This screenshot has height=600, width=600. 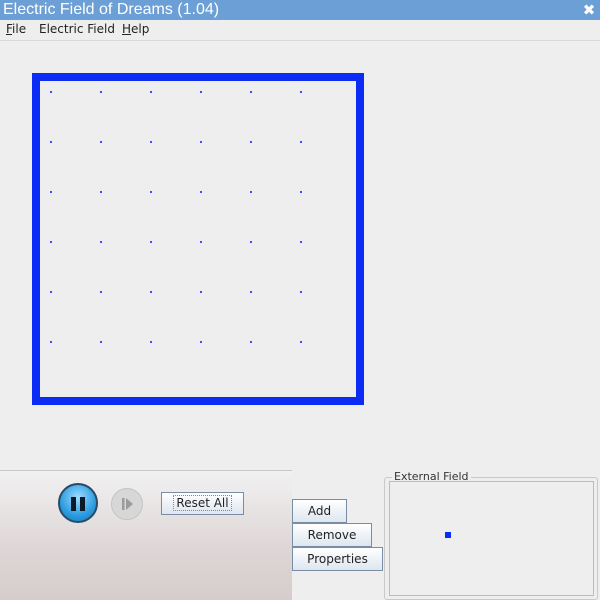 I want to click on remove-button: Remove, so click(x=332, y=535).